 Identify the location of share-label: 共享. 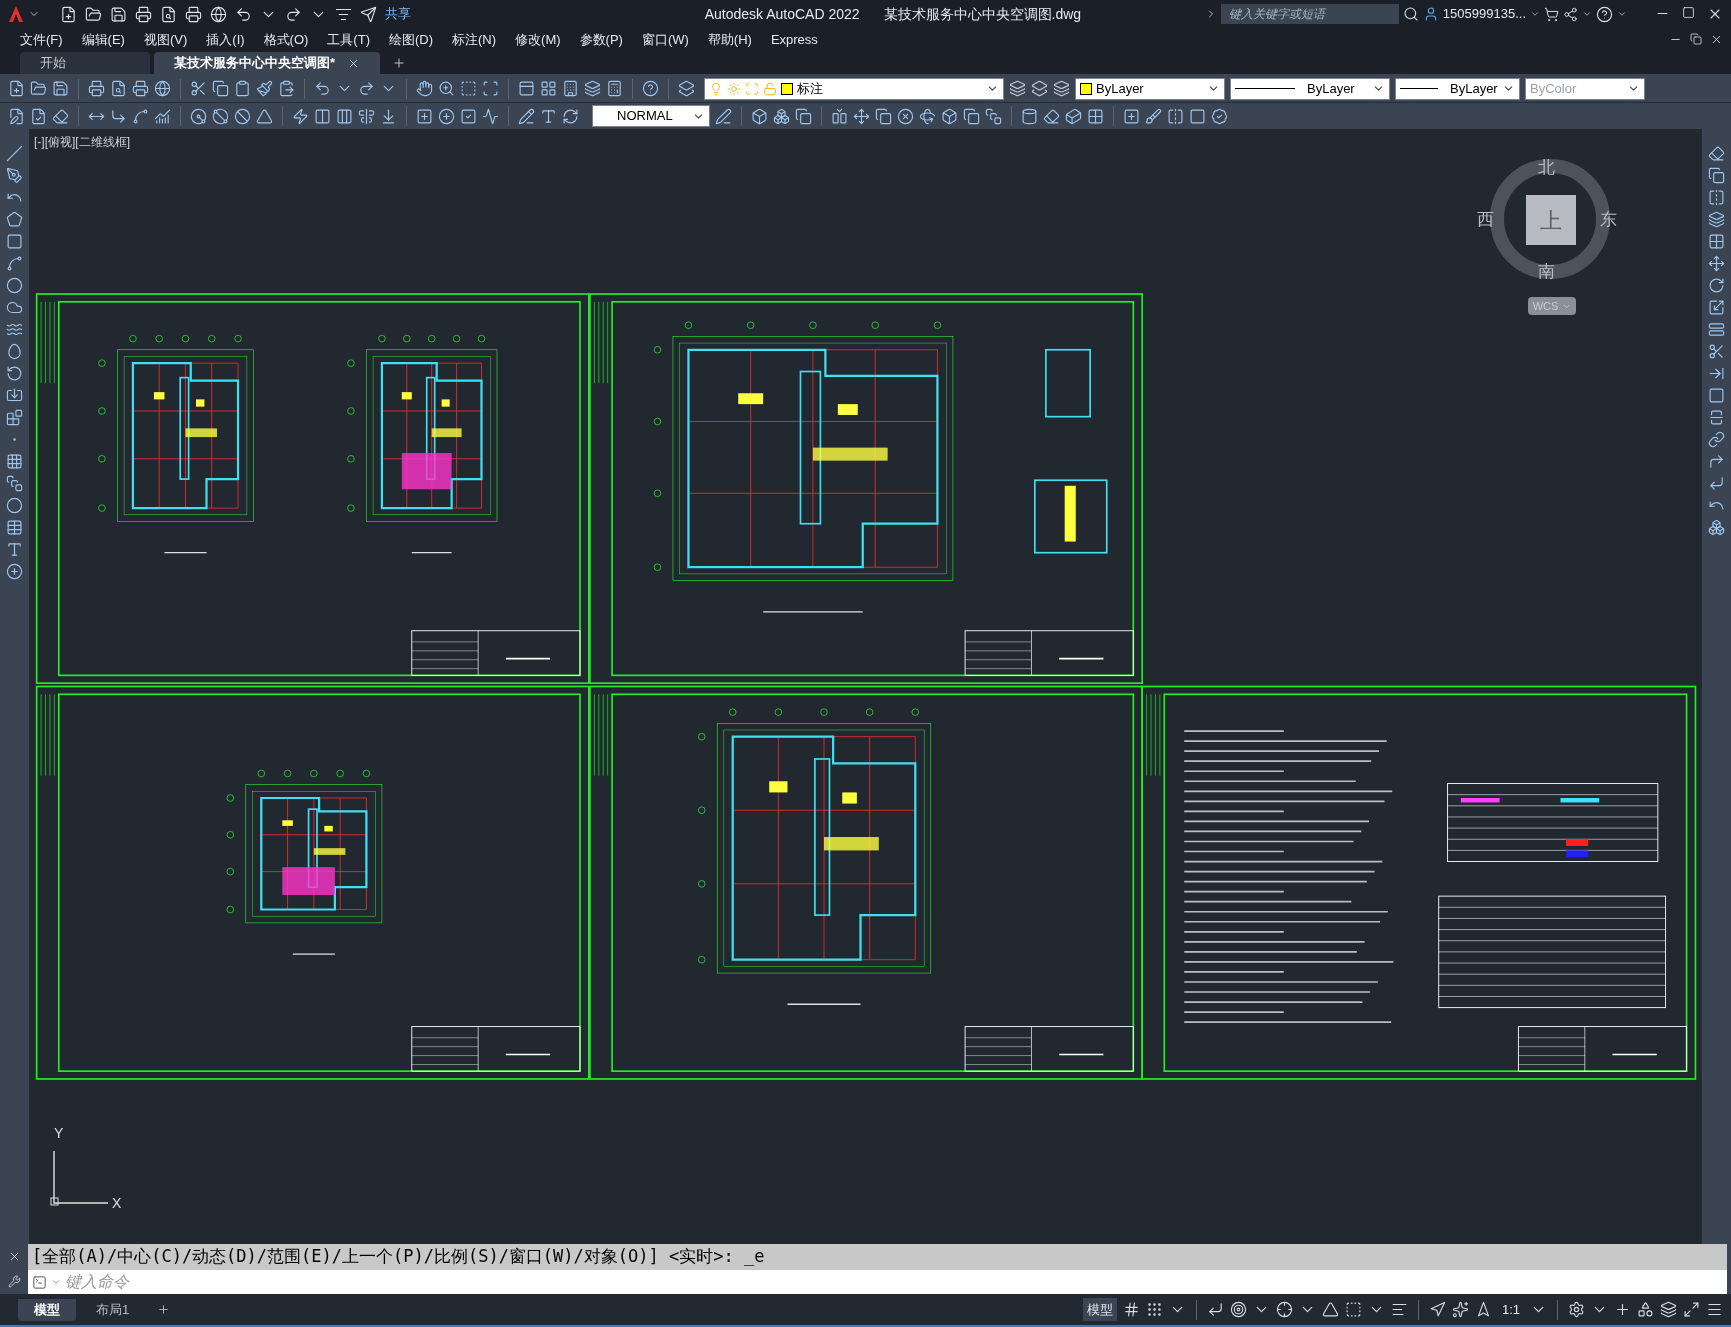
(398, 14).